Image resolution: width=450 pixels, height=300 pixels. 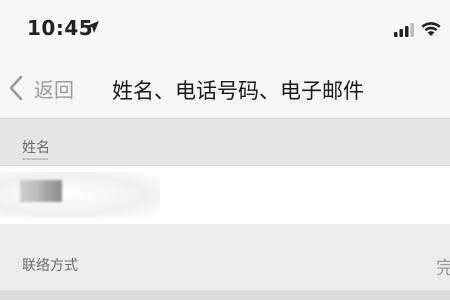 What do you see at coordinates (238, 91) in the screenshot?
I see `page-title: 姓名、电话号码、电子邮件` at bounding box center [238, 91].